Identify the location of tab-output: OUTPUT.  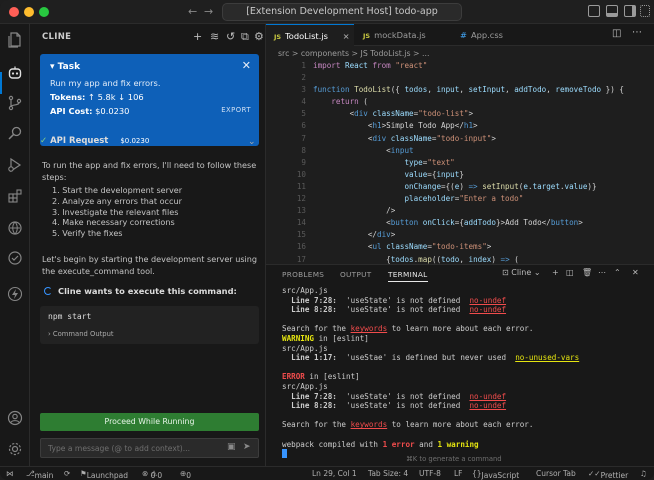
(356, 274).